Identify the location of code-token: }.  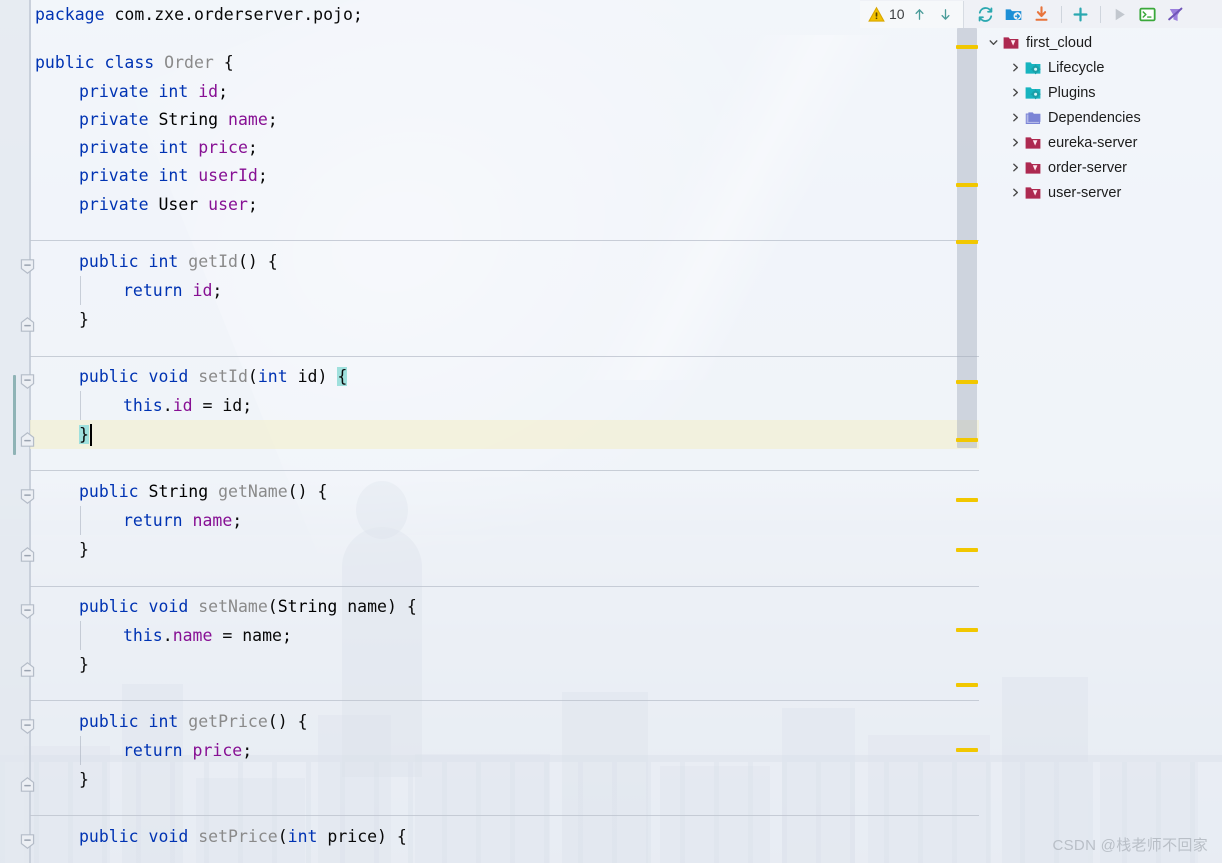
(84, 779).